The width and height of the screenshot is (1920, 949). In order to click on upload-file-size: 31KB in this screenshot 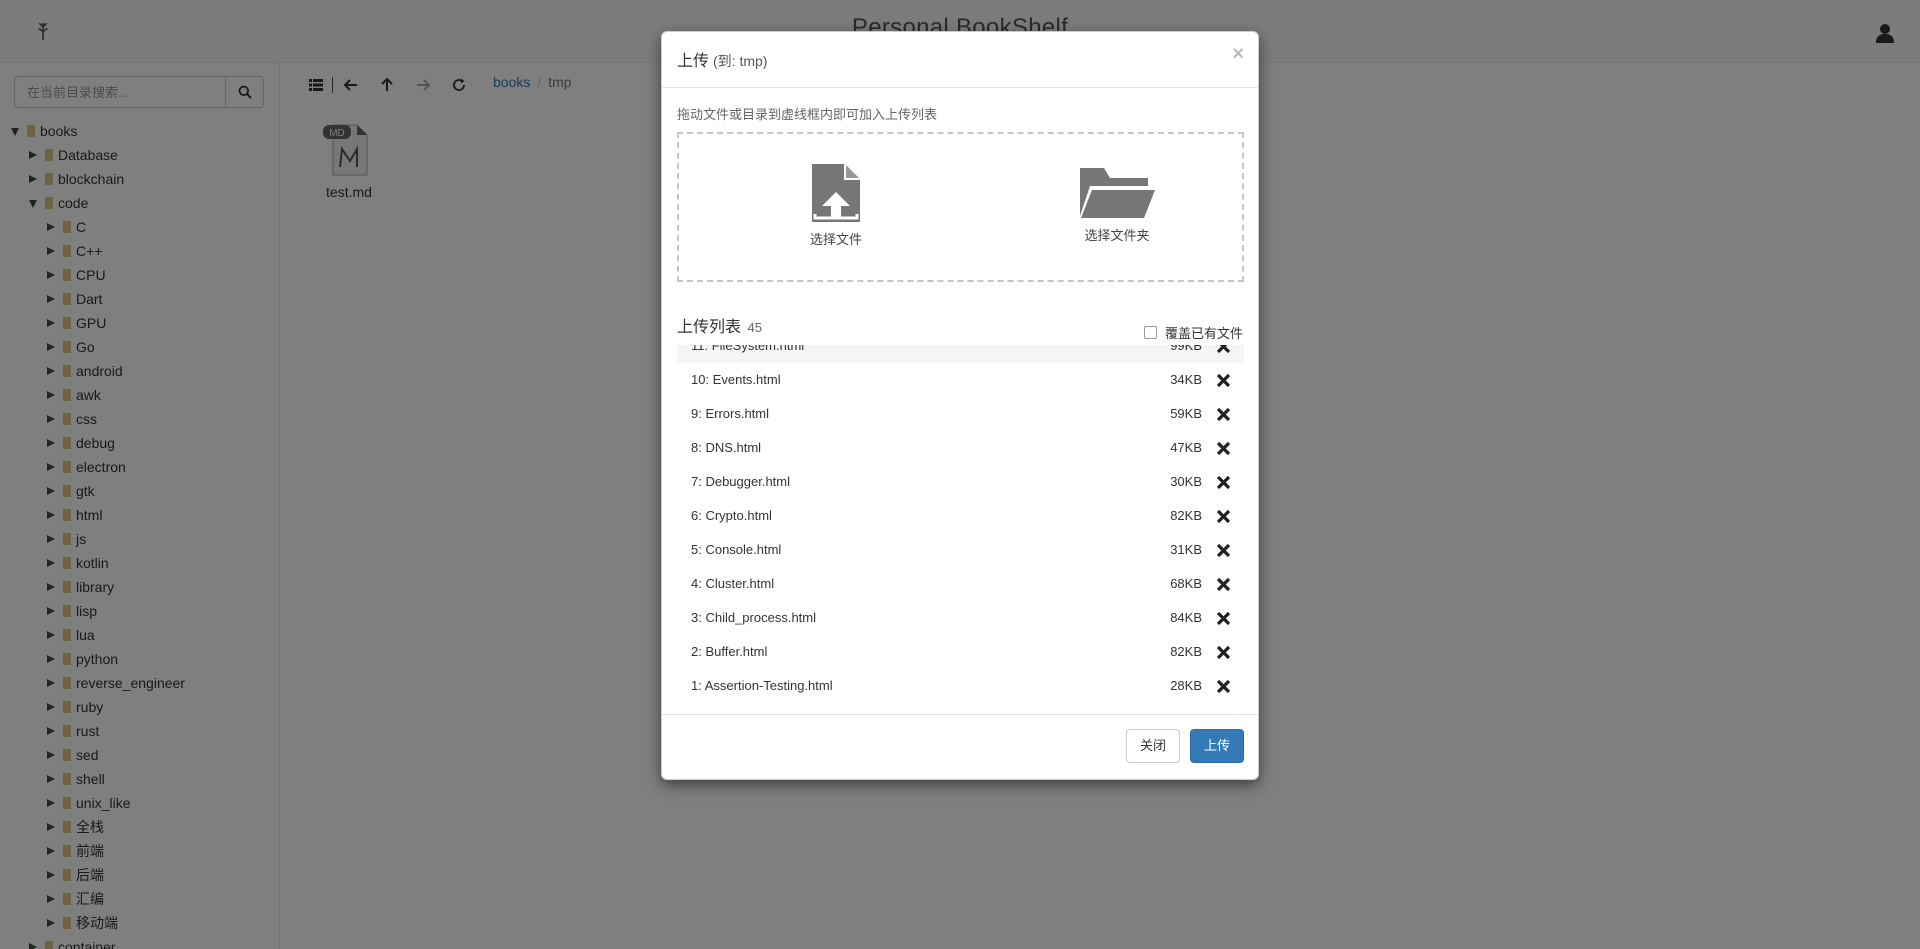, I will do `click(1186, 549)`.